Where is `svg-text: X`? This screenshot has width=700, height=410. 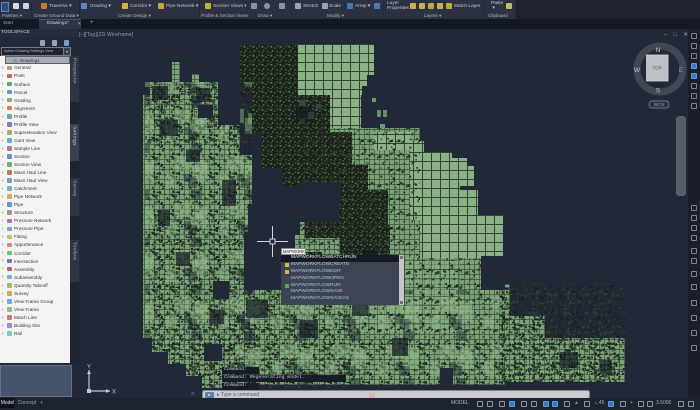
svg-text: X is located at coordinates (114, 393).